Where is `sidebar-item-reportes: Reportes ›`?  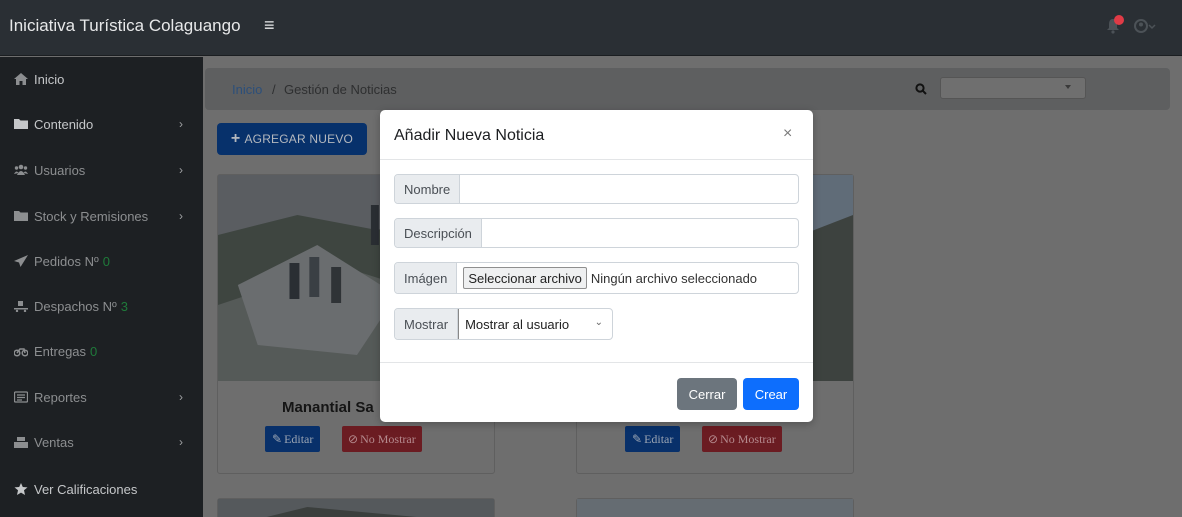
sidebar-item-reportes: Reportes › is located at coordinates (101, 397).